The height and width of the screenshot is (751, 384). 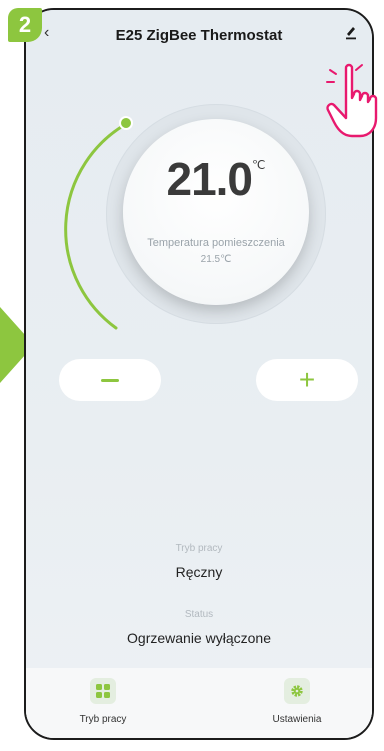 What do you see at coordinates (199, 627) in the screenshot?
I see `status-section: Status Ogrzewanie wyłączone` at bounding box center [199, 627].